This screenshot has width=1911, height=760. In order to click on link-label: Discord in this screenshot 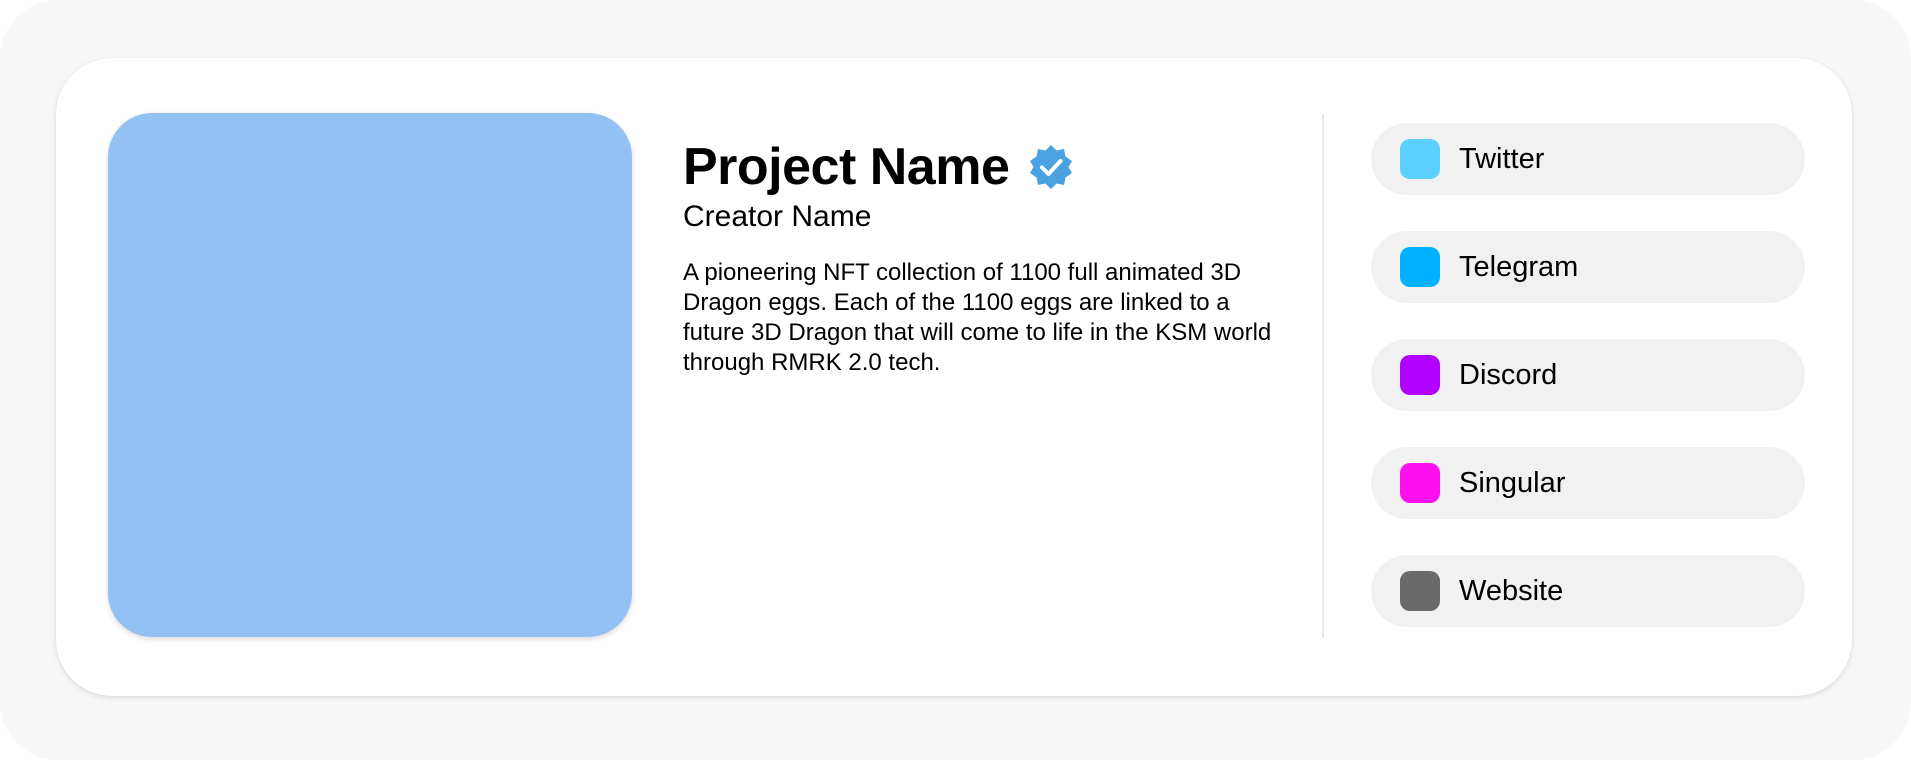, I will do `click(1508, 374)`.